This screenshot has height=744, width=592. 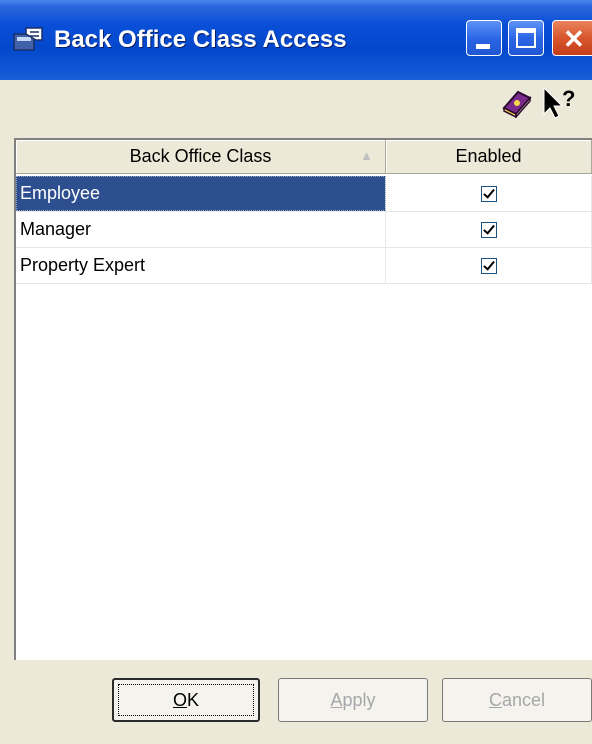 I want to click on cancel-button: Cancel, so click(x=517, y=700).